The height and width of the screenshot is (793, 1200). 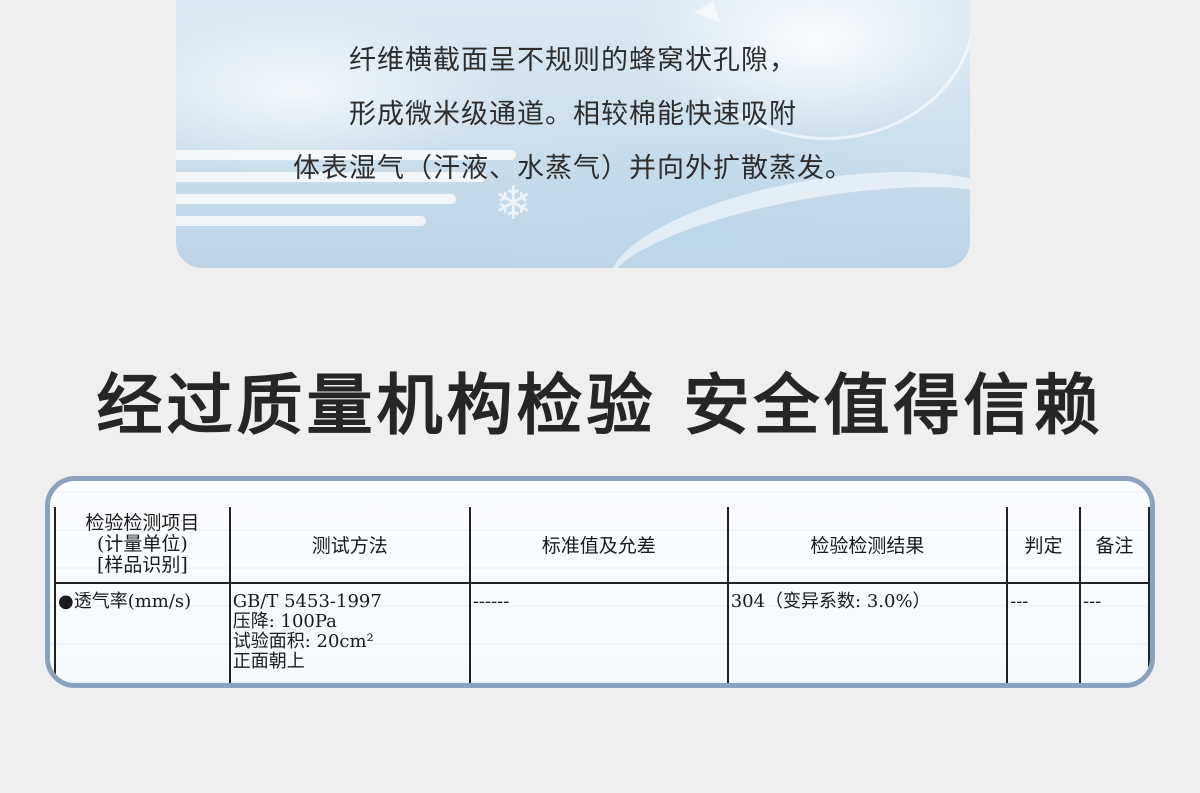 I want to click on method-line: 试验面积: 20cm², so click(x=303, y=641).